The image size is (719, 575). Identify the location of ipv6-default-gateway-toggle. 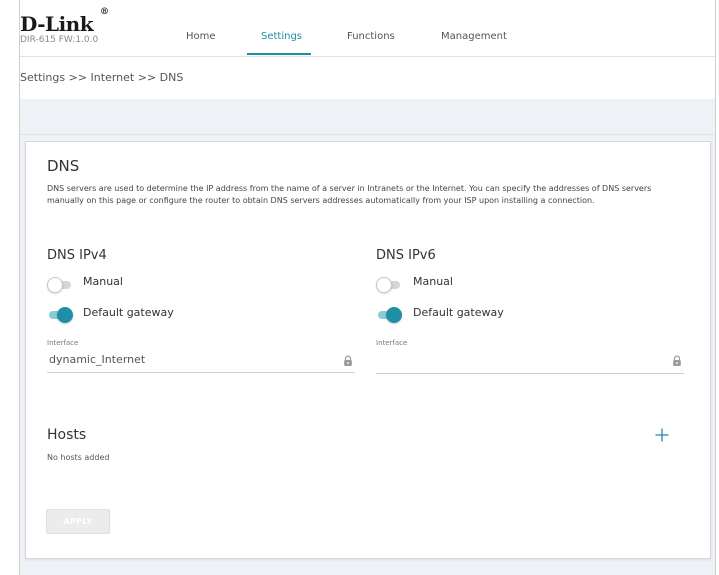
(389, 315).